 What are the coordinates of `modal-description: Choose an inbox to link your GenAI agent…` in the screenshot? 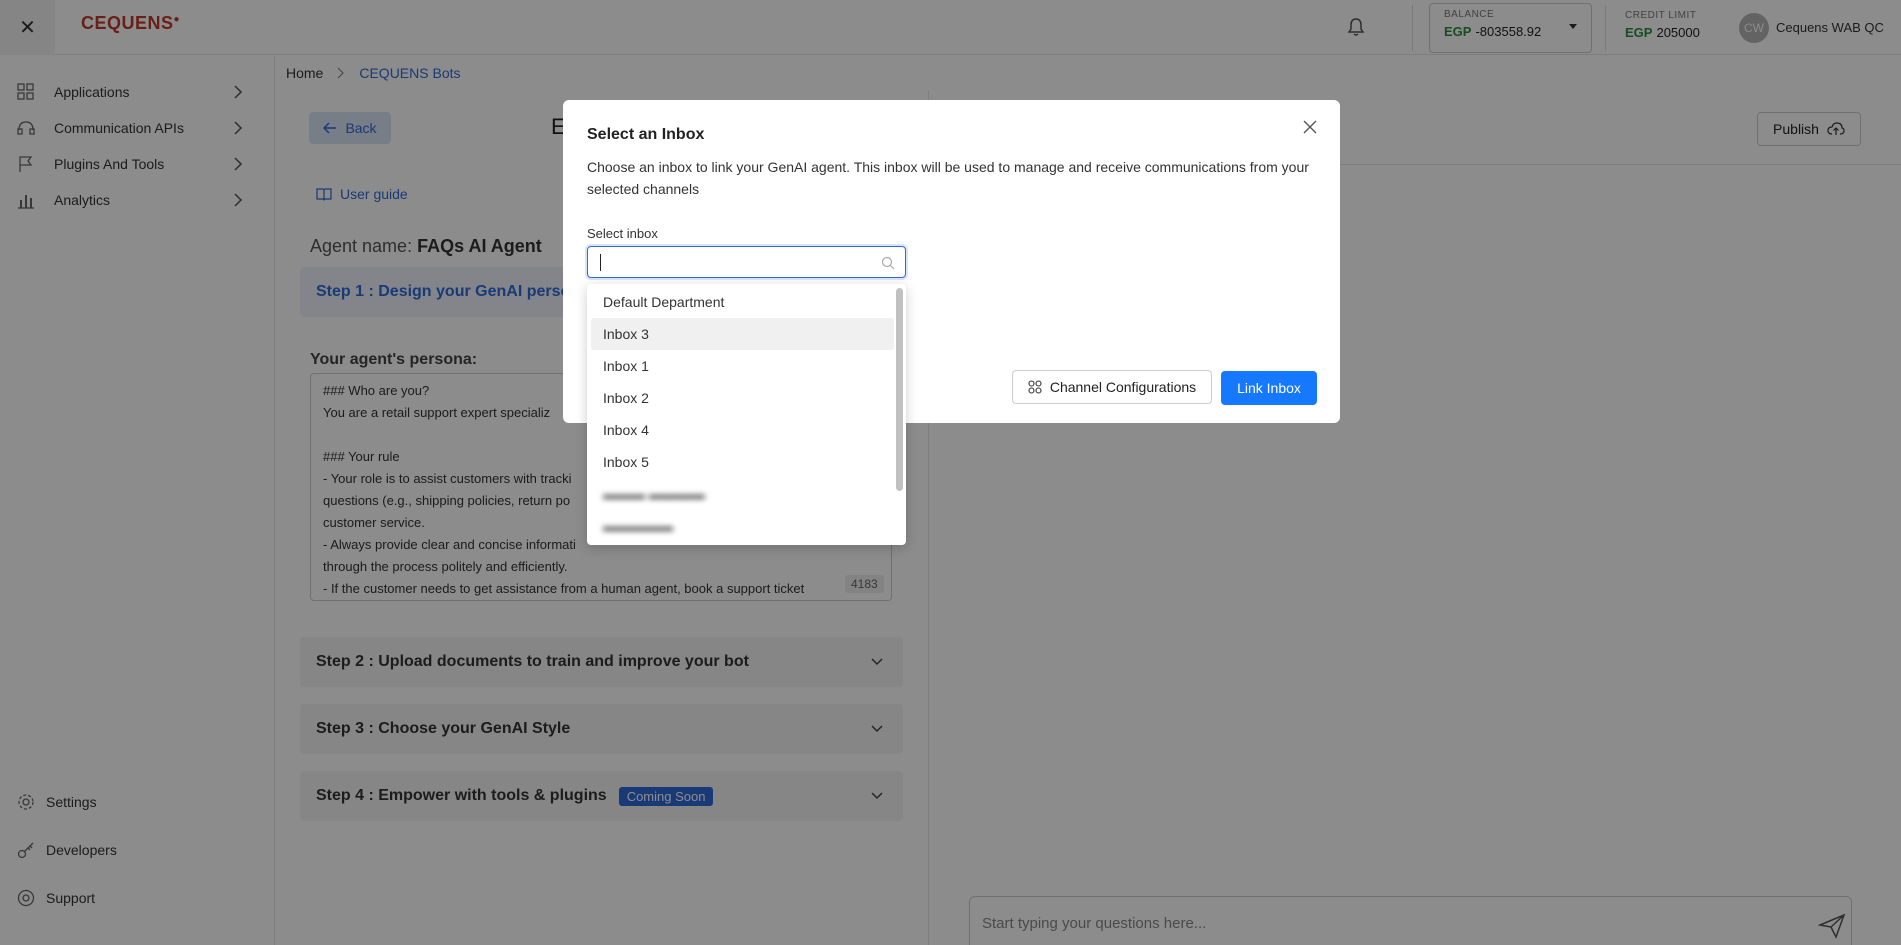 It's located at (948, 178).